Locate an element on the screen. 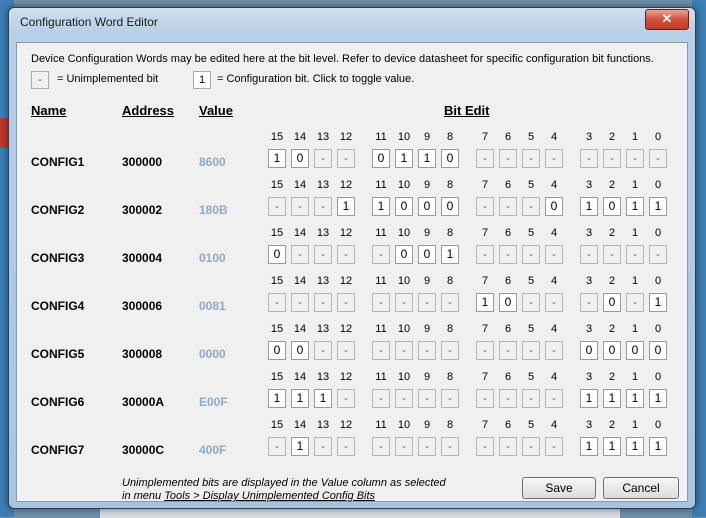 The width and height of the screenshot is (706, 518). close-button: ✕ is located at coordinates (667, 19).